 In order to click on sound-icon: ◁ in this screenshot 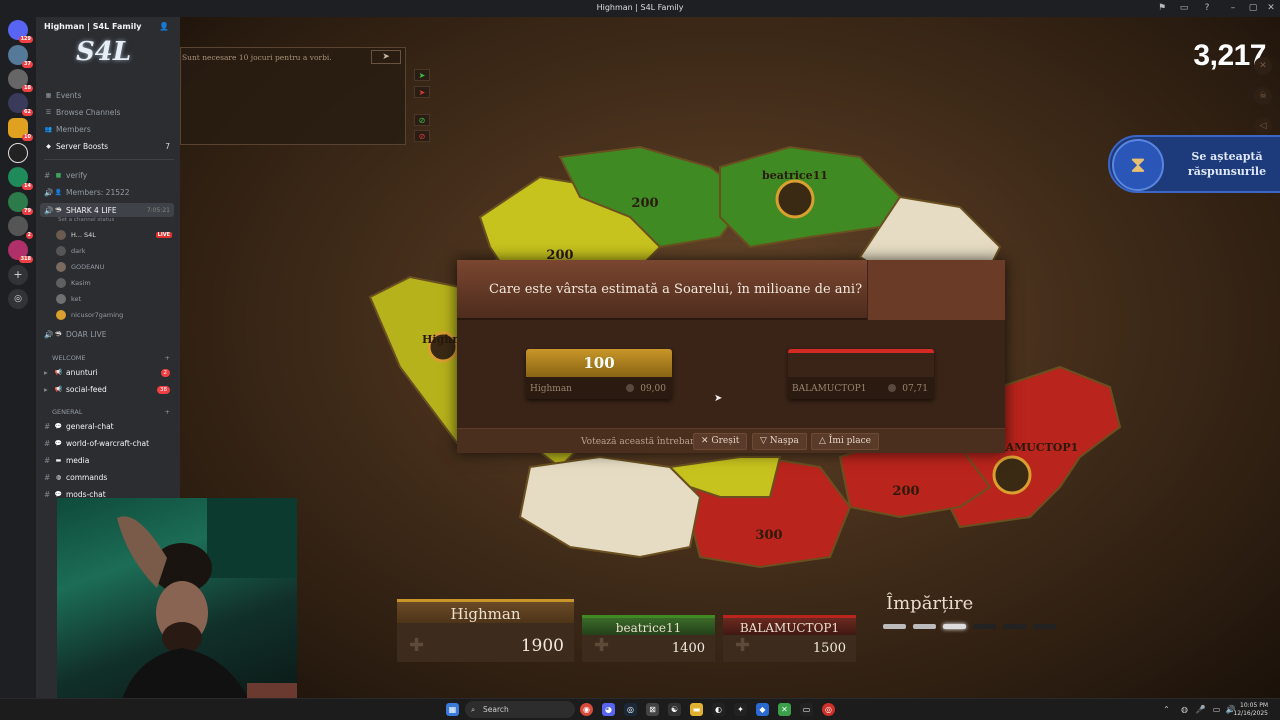, I will do `click(1263, 126)`.